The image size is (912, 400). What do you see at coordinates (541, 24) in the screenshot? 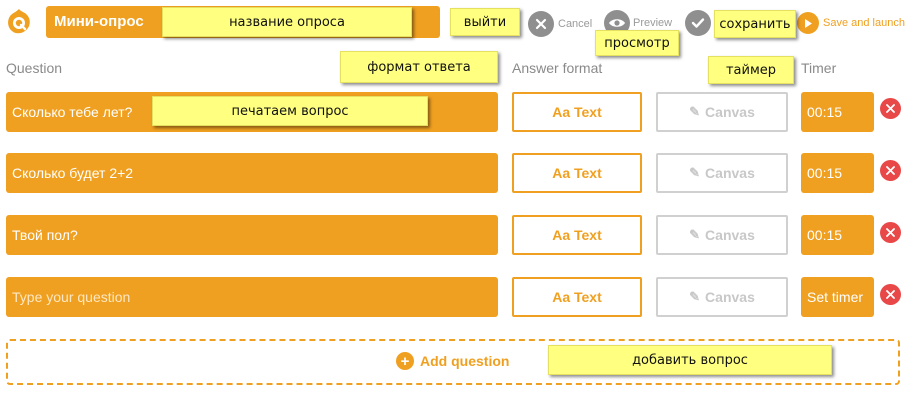
I see `close-circle-icon` at bounding box center [541, 24].